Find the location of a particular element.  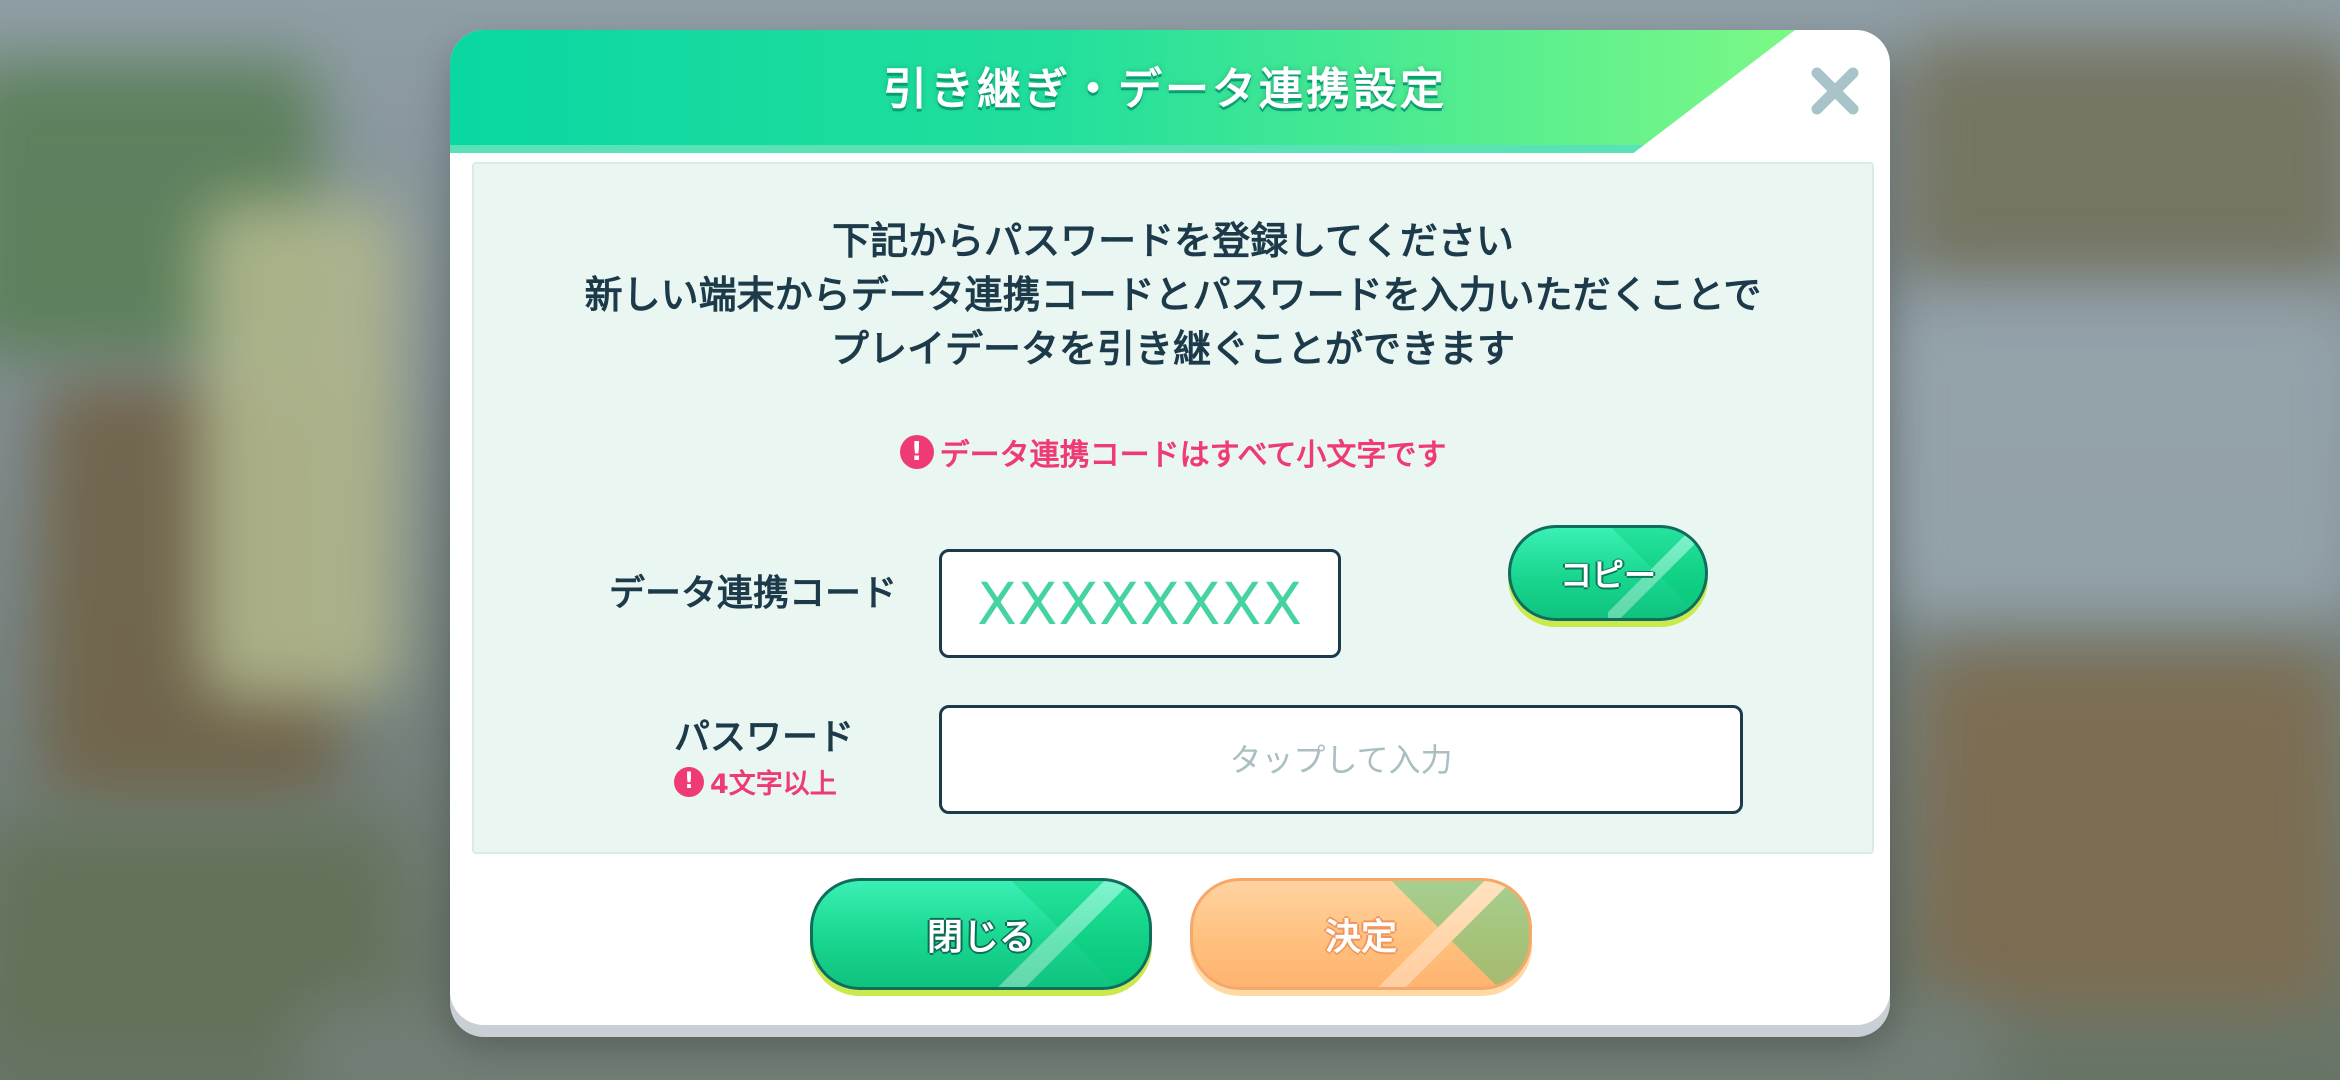

lowercase-notice: ! データ連携コードはすべて小文字です is located at coordinates (1173, 452).